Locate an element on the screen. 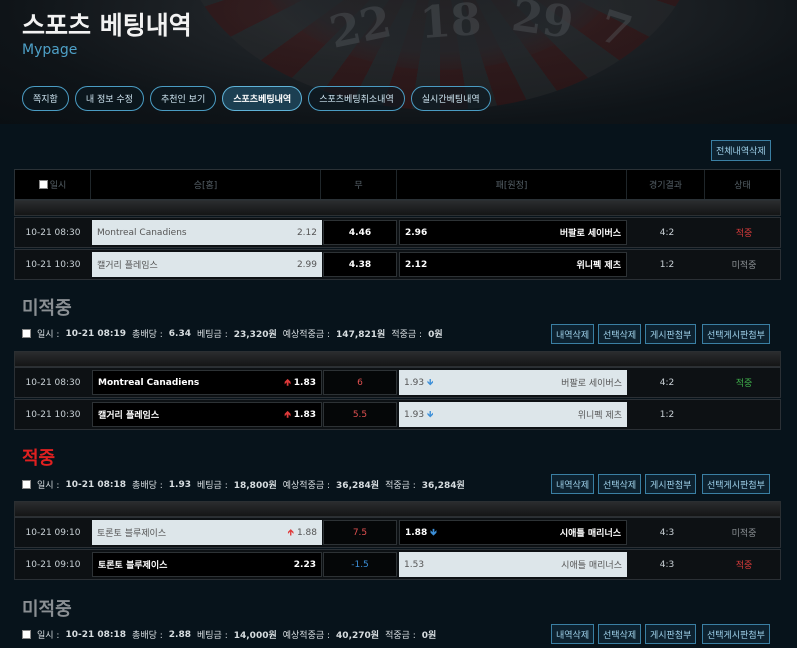 Image resolution: width=797 pixels, height=648 pixels. expected-win: 40,270원 is located at coordinates (358, 636).